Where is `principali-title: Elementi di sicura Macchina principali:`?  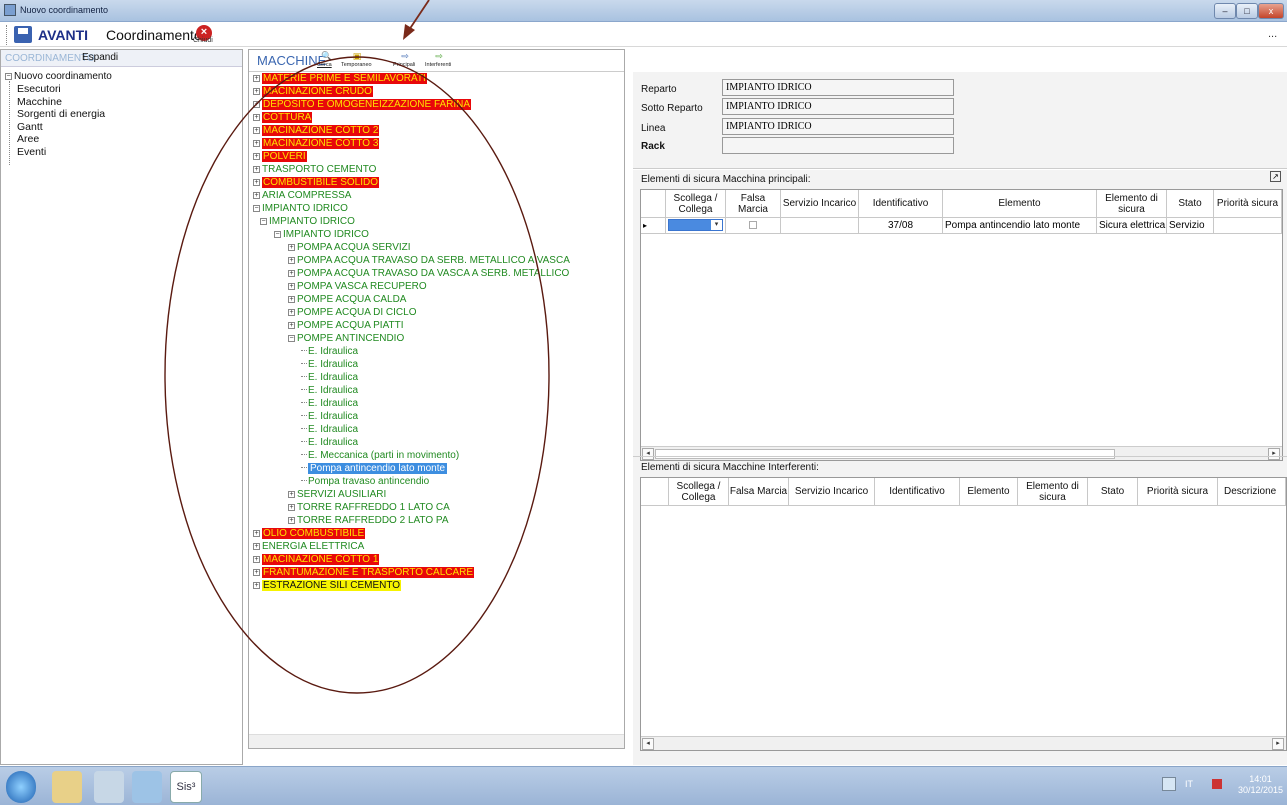
principali-title: Elementi di sicura Macchina principali: is located at coordinates (726, 179).